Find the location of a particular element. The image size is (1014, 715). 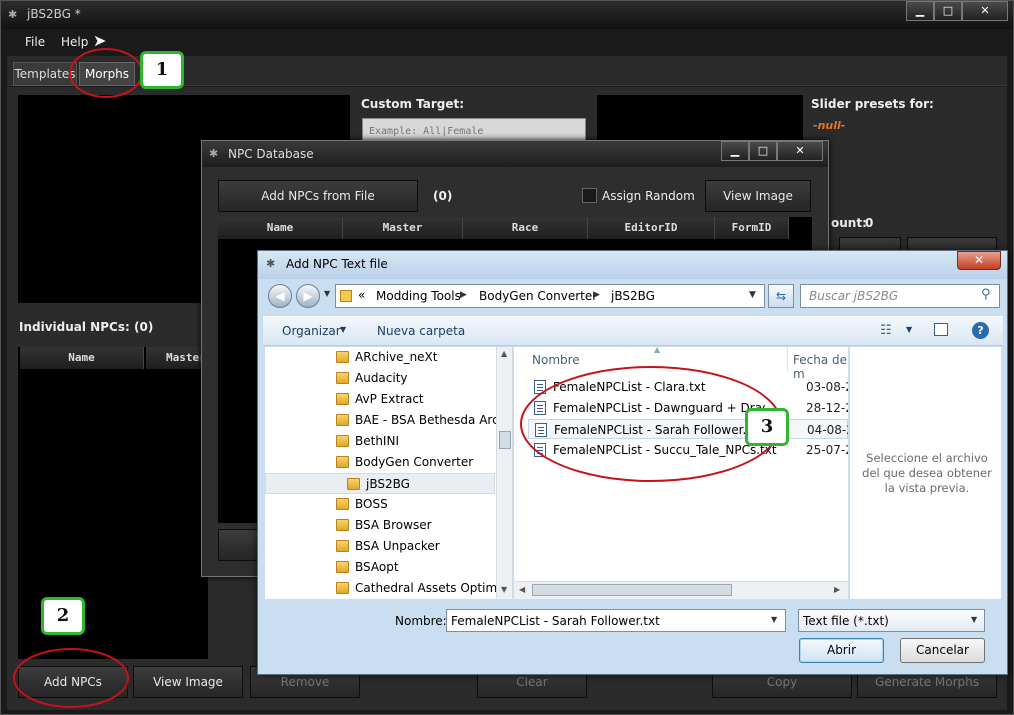

npc-db-maximize-button: □ is located at coordinates (763, 151).